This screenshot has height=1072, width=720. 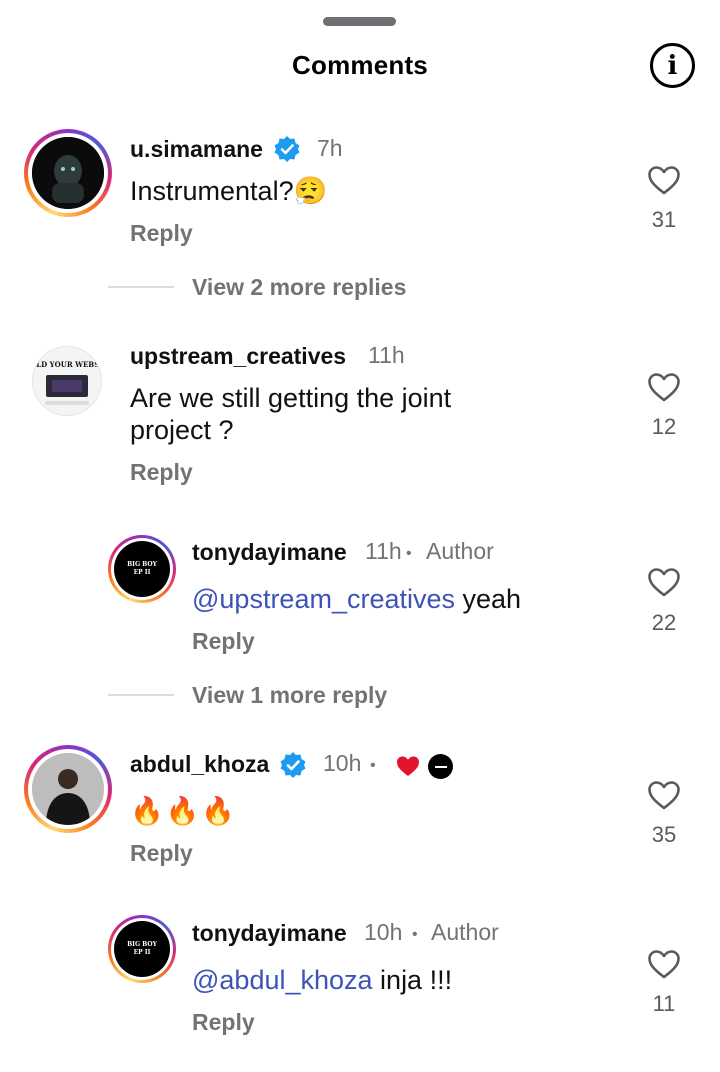 What do you see at coordinates (664, 622) in the screenshot?
I see `like-count: 22` at bounding box center [664, 622].